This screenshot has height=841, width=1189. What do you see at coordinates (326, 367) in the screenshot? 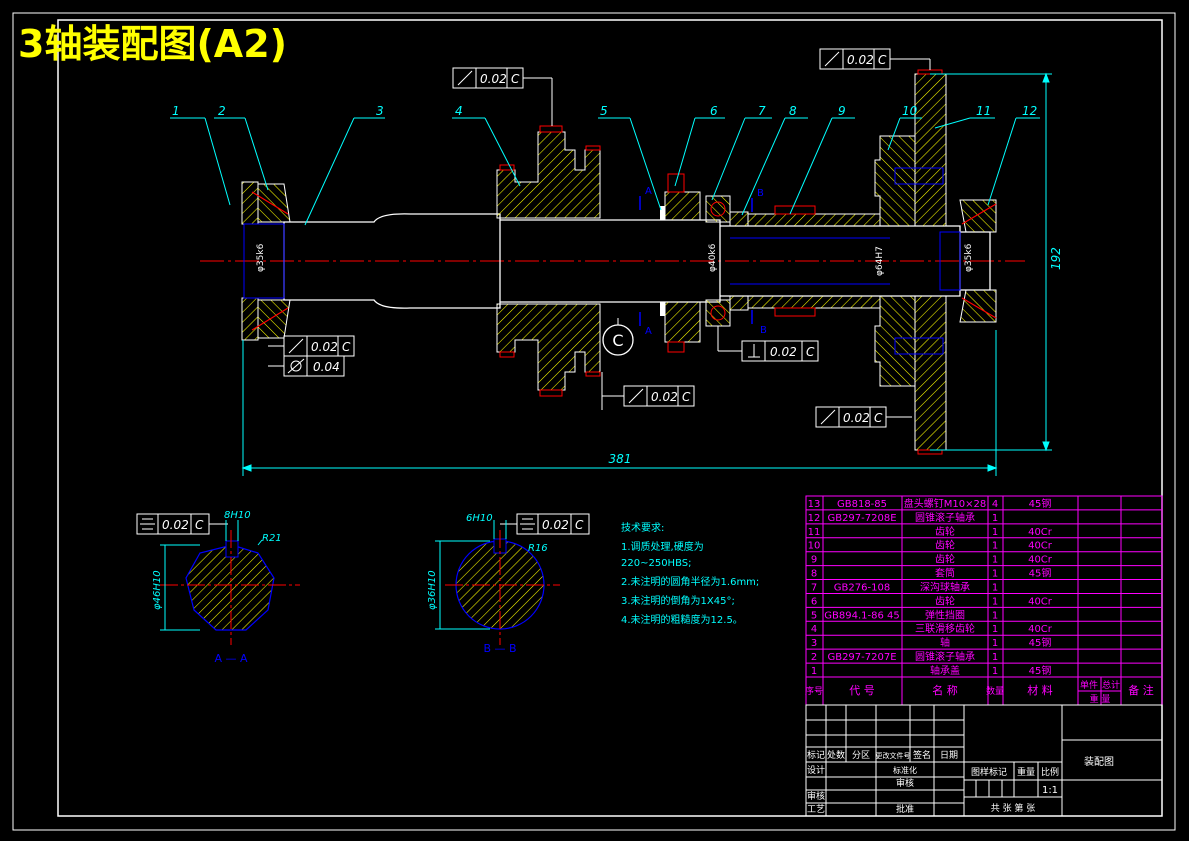
I see `tol-4-value: 0.04` at bounding box center [326, 367].